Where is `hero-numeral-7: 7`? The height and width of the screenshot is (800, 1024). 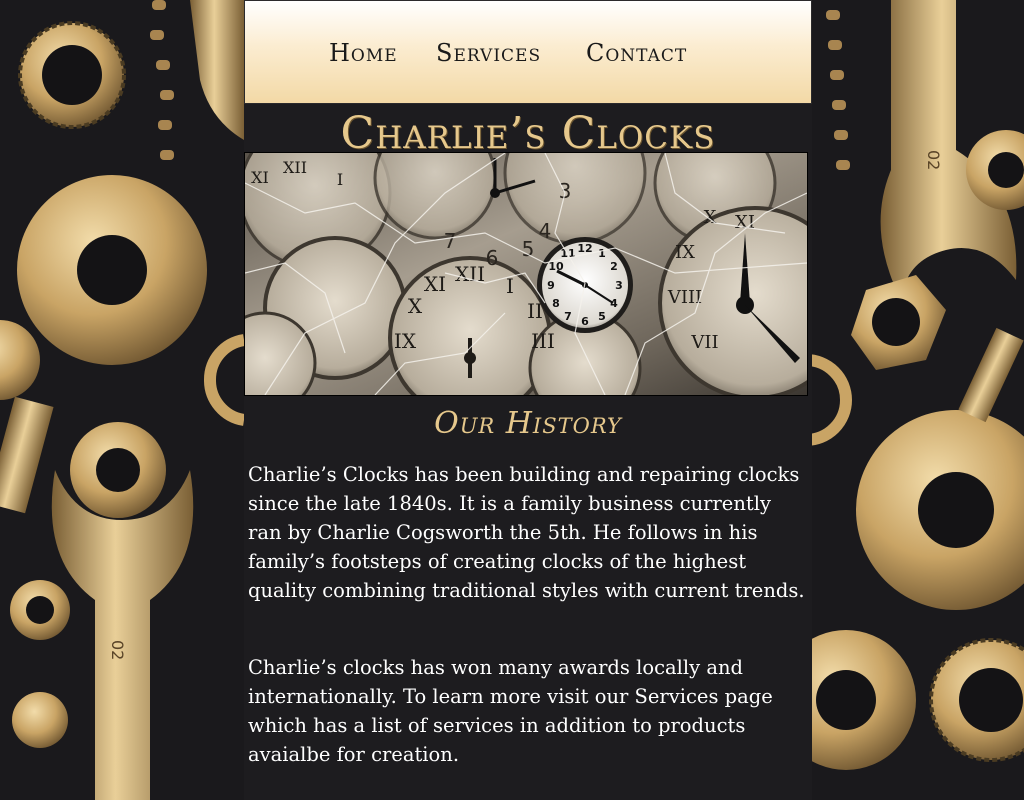 hero-numeral-7: 7 is located at coordinates (568, 316).